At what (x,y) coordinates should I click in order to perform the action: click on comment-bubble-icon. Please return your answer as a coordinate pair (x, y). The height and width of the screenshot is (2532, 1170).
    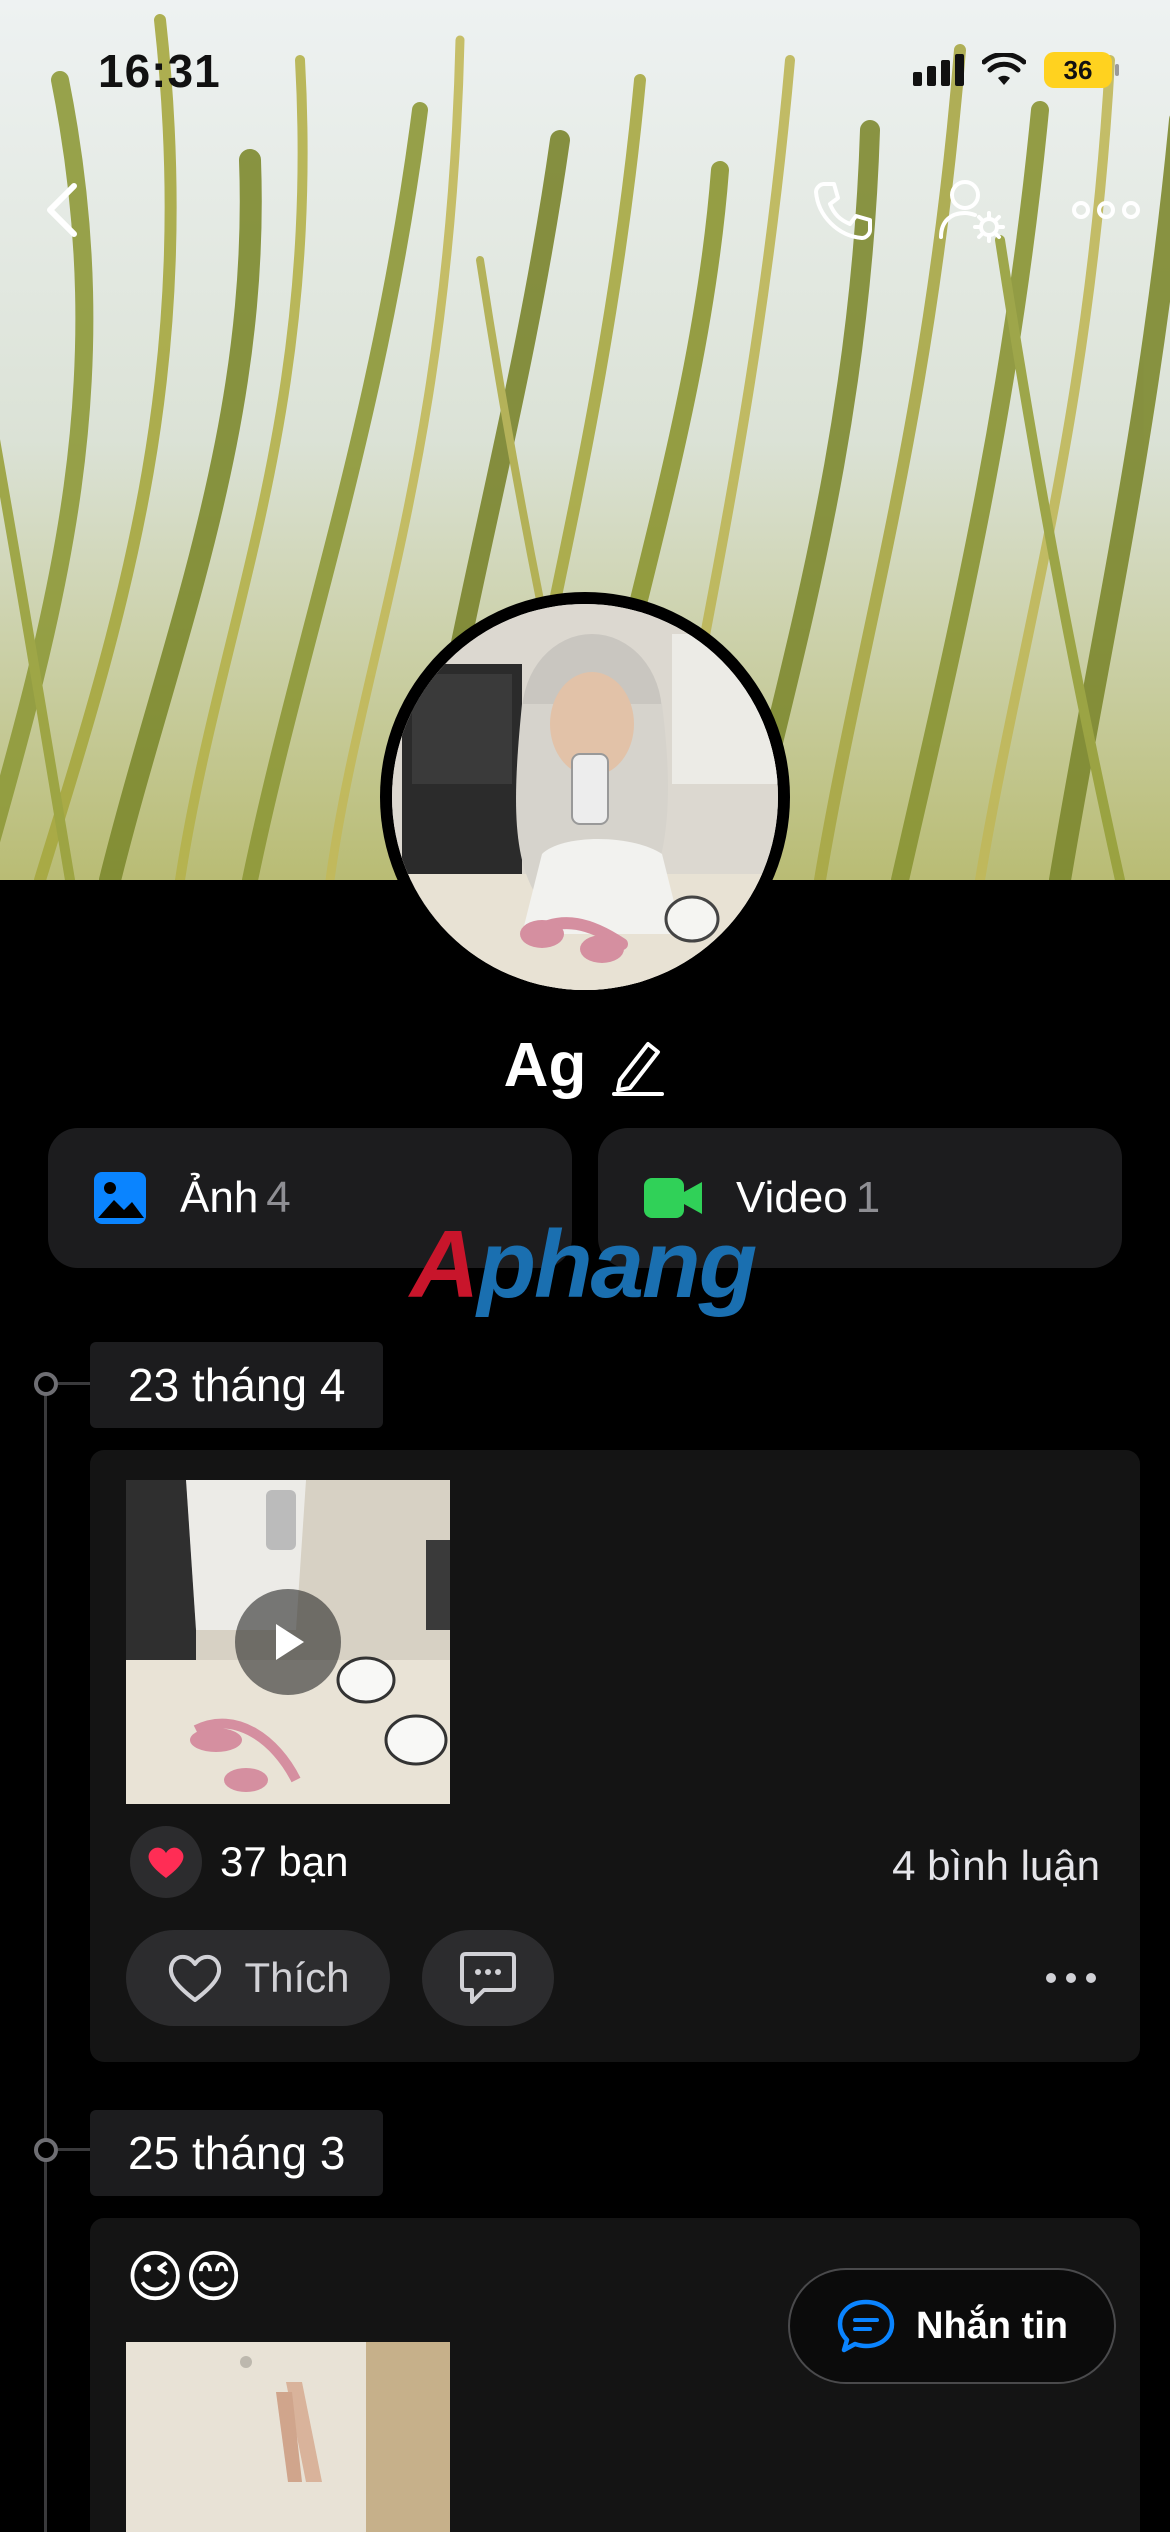
    Looking at the image, I should click on (488, 1978).